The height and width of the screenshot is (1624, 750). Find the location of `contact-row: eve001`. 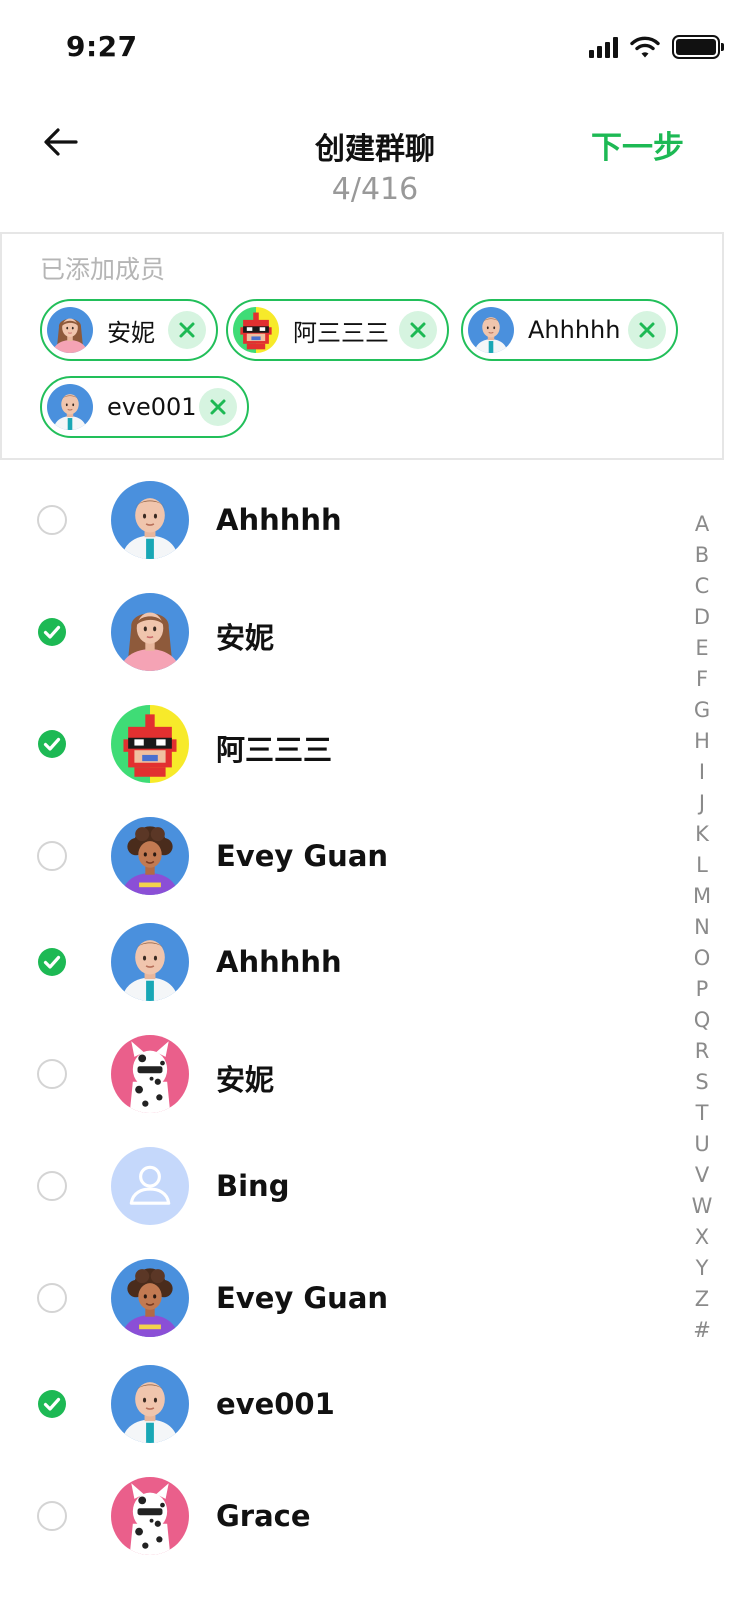

contact-row: eve001 is located at coordinates (340, 1404).